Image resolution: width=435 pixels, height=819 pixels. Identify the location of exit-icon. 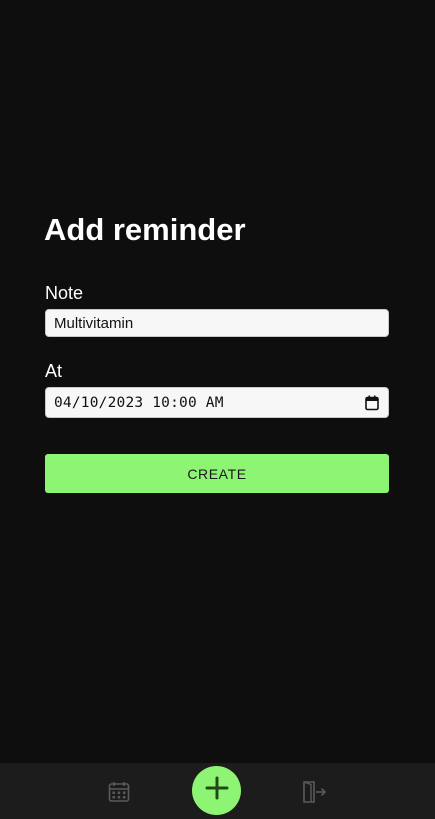
(314, 792).